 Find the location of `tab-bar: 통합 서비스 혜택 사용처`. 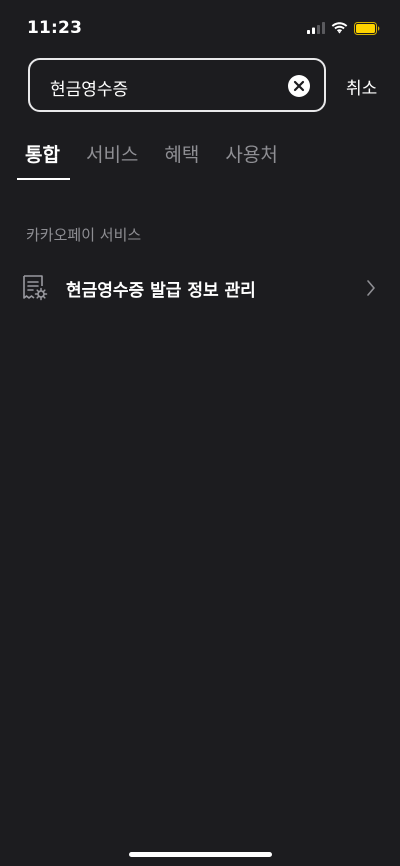

tab-bar: 통합 서비스 혜택 사용처 is located at coordinates (160, 162).